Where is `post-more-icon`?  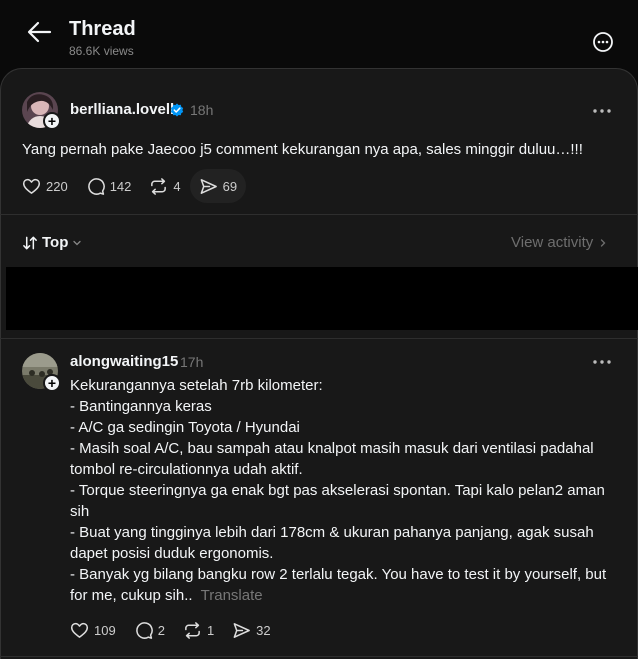 post-more-icon is located at coordinates (602, 111).